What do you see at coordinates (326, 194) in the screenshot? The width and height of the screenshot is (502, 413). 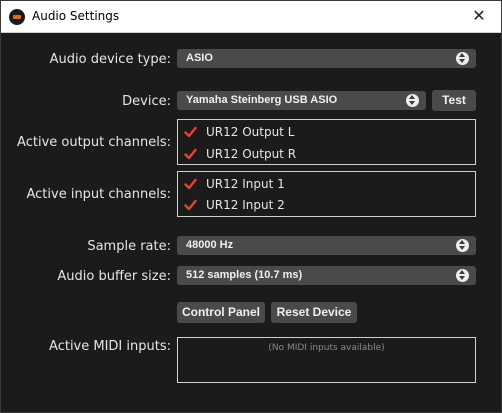 I see `input-channels-list: UR12 Input 1 UR12 Input 2` at bounding box center [326, 194].